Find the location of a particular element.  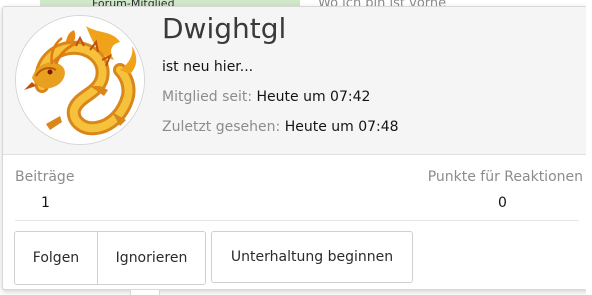

posts-label: Beiträge is located at coordinates (45, 177).